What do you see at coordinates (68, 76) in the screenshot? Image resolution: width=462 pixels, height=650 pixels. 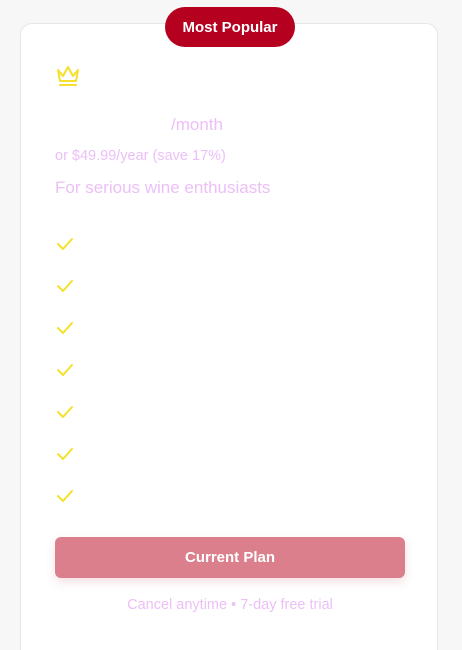 I see `crown-icon` at bounding box center [68, 76].